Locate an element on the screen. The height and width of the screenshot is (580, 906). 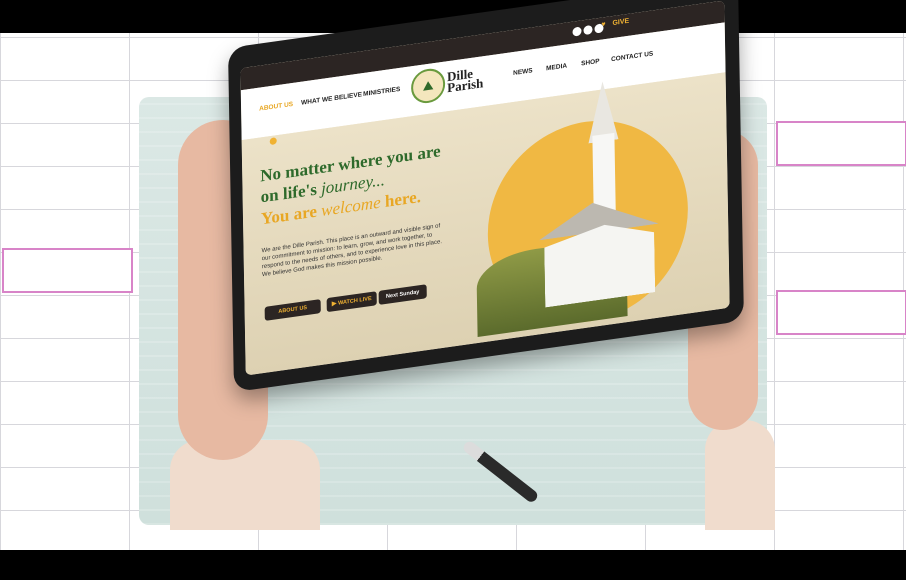
heart-icon: ♥ is located at coordinates (603, 25).